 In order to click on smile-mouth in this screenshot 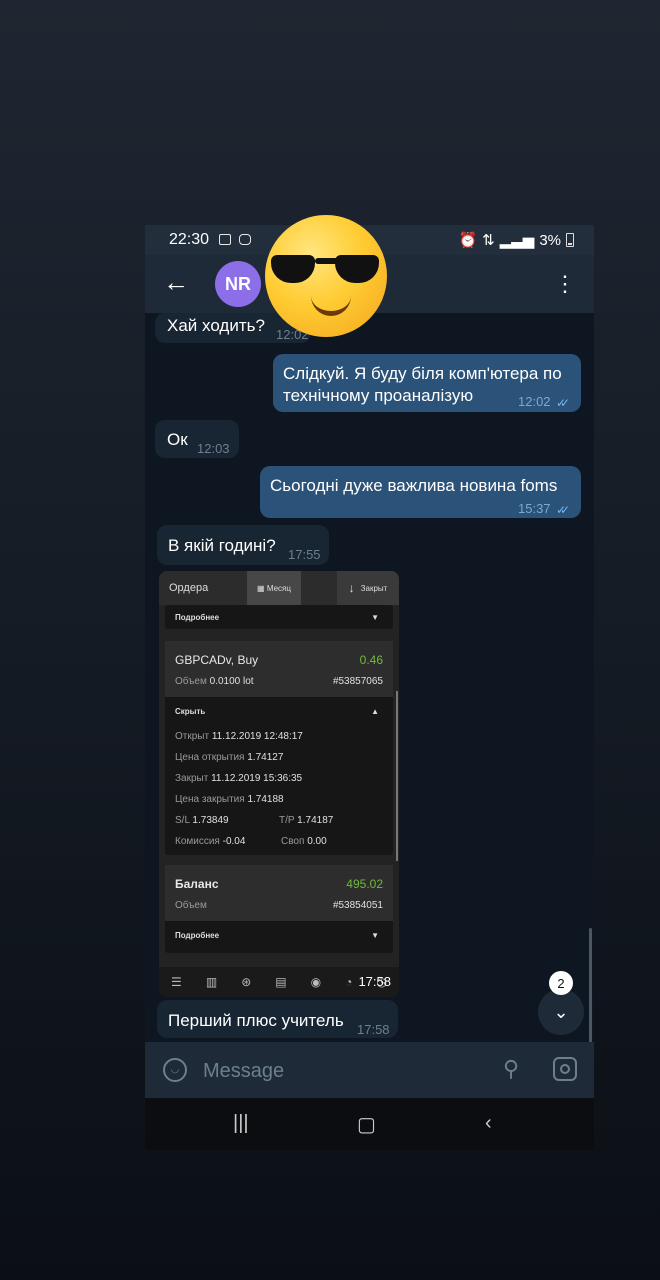, I will do `click(331, 305)`.